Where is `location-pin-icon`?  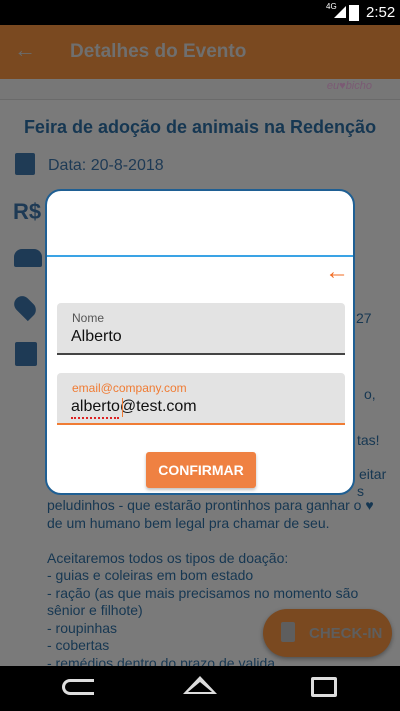 location-pin-icon is located at coordinates (25, 307).